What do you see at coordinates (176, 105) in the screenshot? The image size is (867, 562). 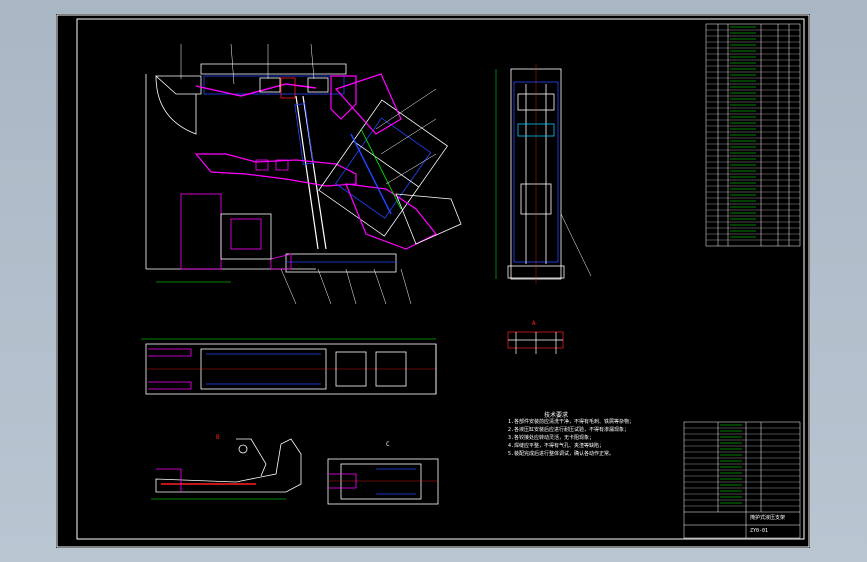 I see `front-arc` at bounding box center [176, 105].